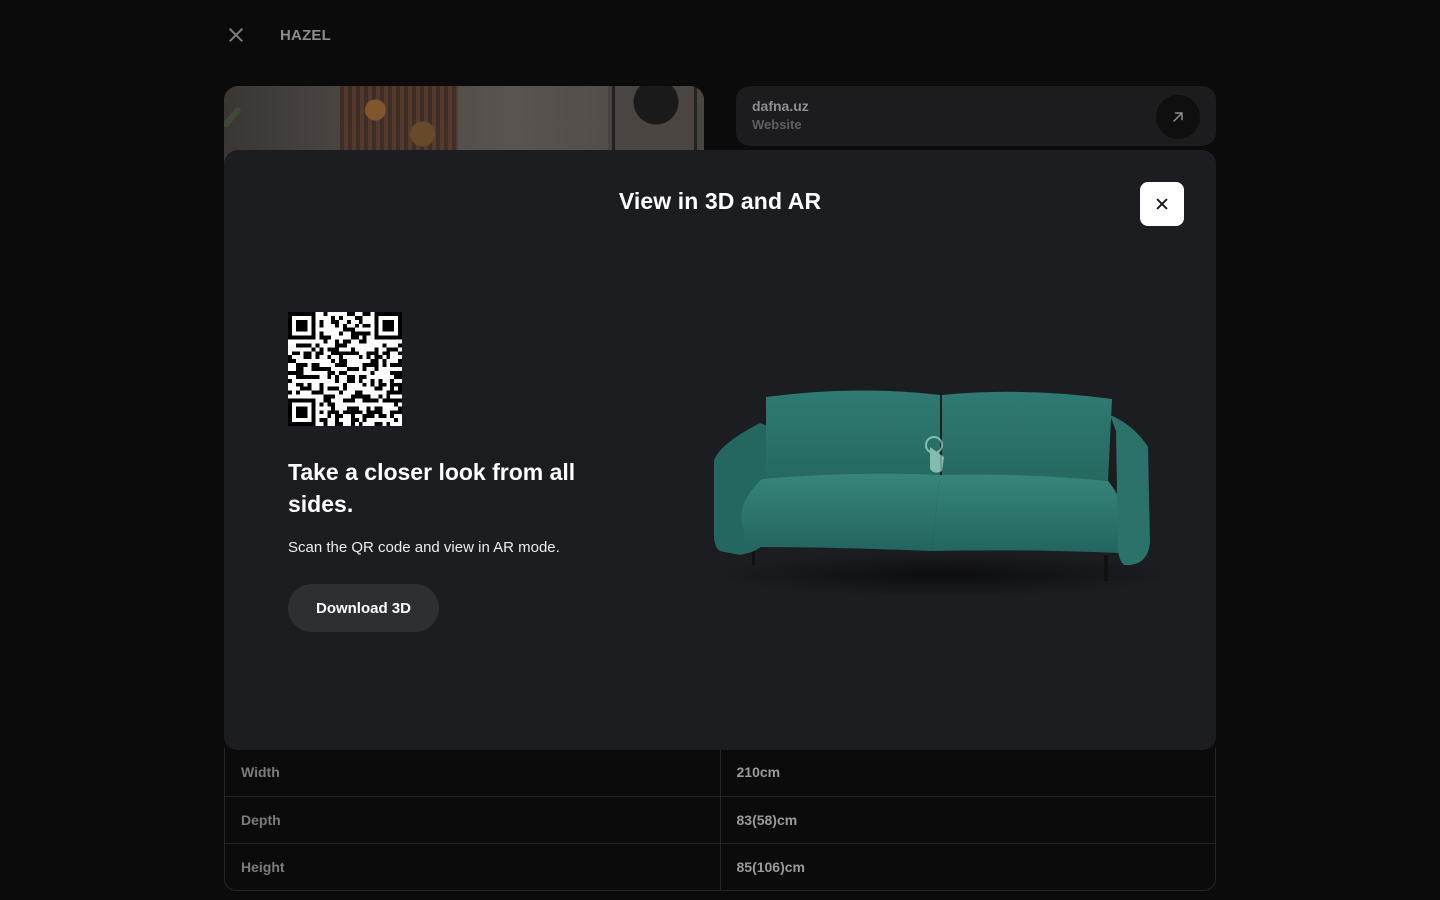 Image resolution: width=1440 pixels, height=900 pixels. I want to click on table-row: Depth 83(58)cm, so click(720, 819).